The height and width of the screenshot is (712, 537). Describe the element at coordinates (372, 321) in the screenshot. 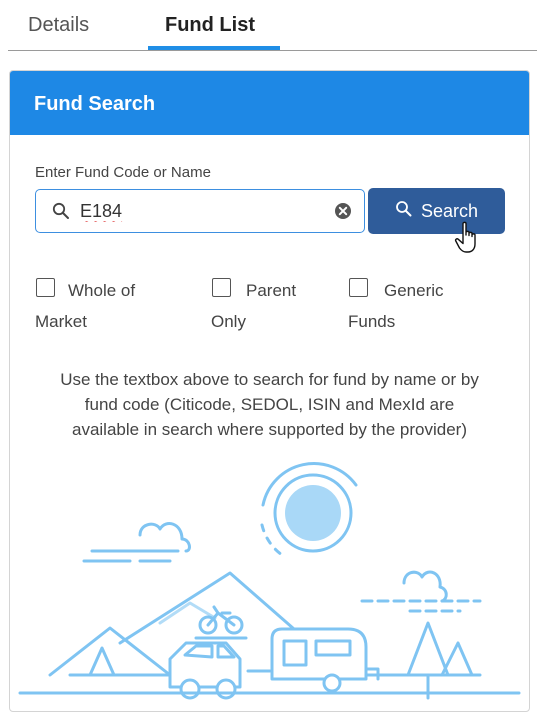

I see `checkbox-label: Funds` at that location.